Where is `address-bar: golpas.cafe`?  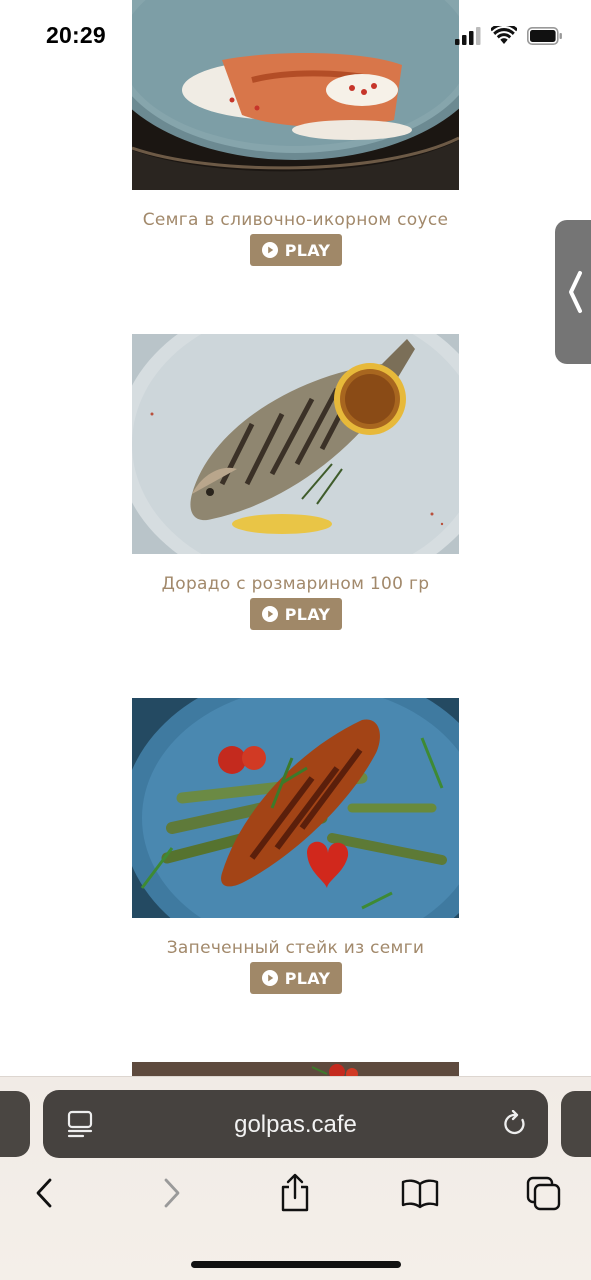 address-bar: golpas.cafe is located at coordinates (295, 1124).